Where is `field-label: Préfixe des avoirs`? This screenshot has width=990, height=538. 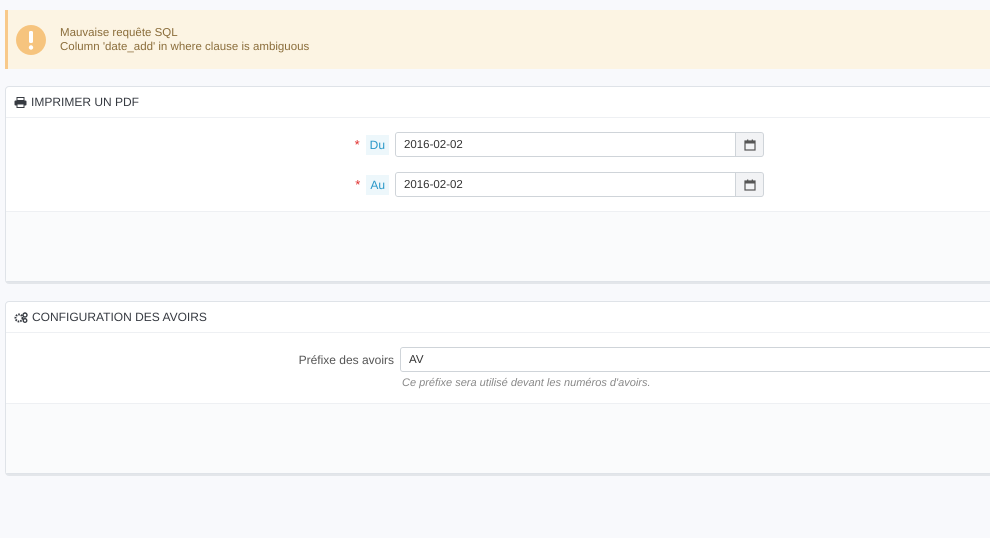 field-label: Préfixe des avoirs is located at coordinates (346, 359).